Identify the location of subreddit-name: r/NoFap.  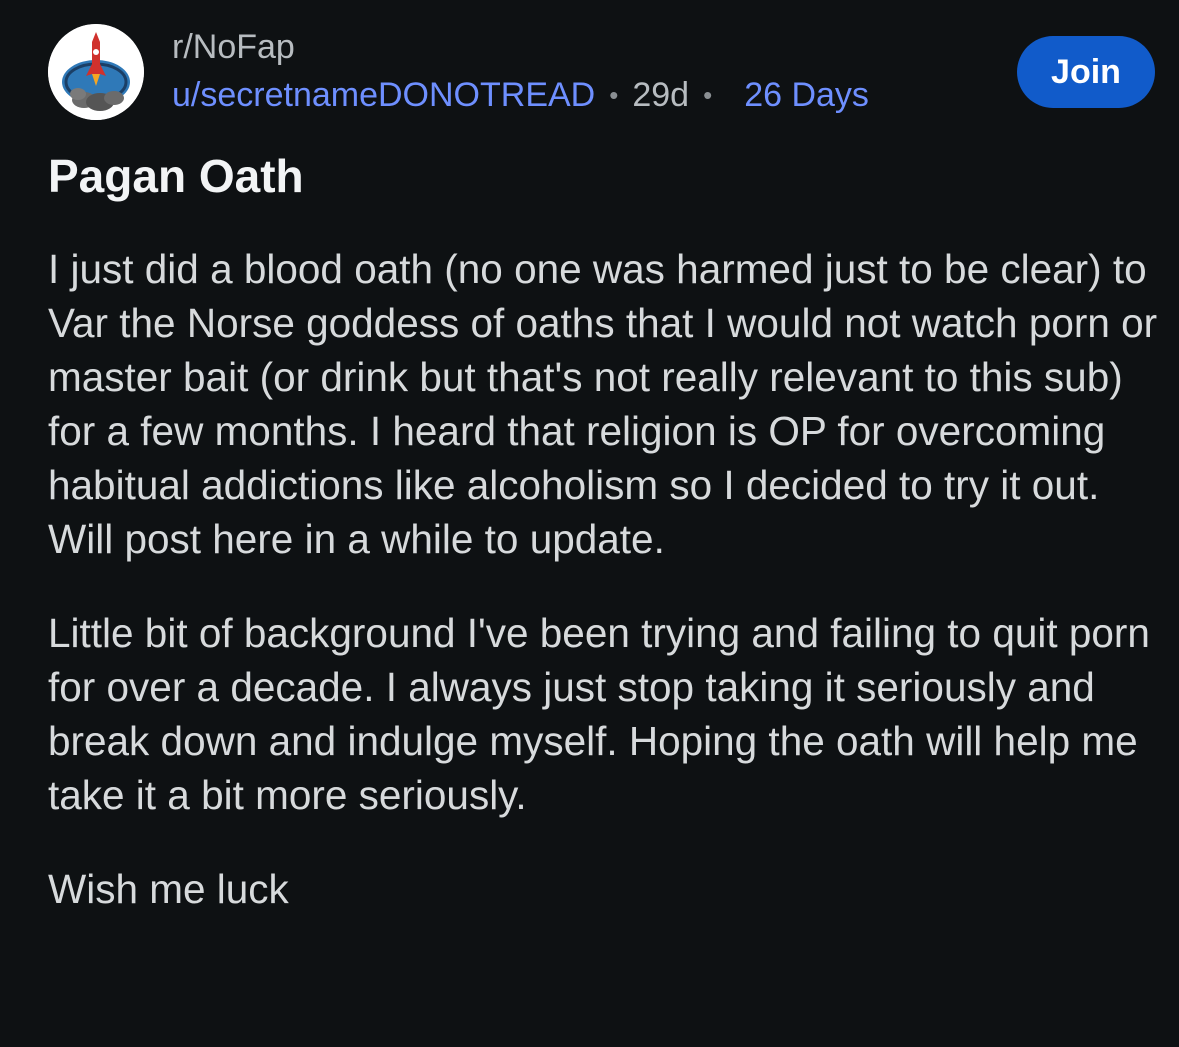
(233, 47).